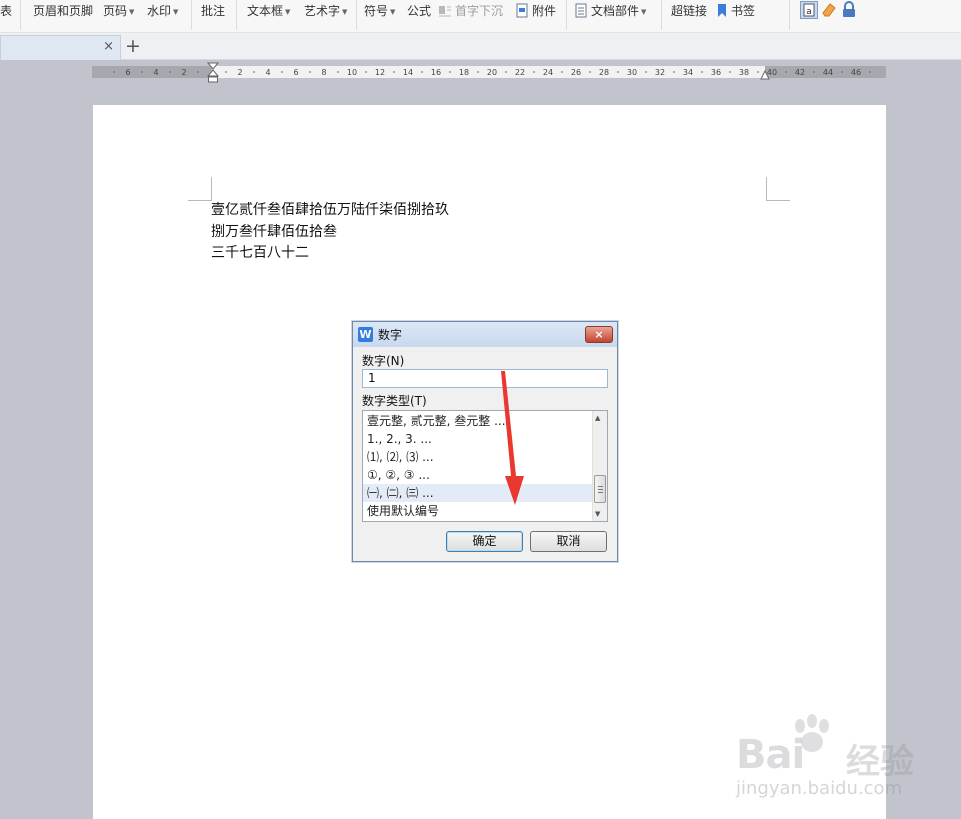 This screenshot has height=819, width=961. I want to click on watermark-brand-cn: 经验, so click(880, 762).